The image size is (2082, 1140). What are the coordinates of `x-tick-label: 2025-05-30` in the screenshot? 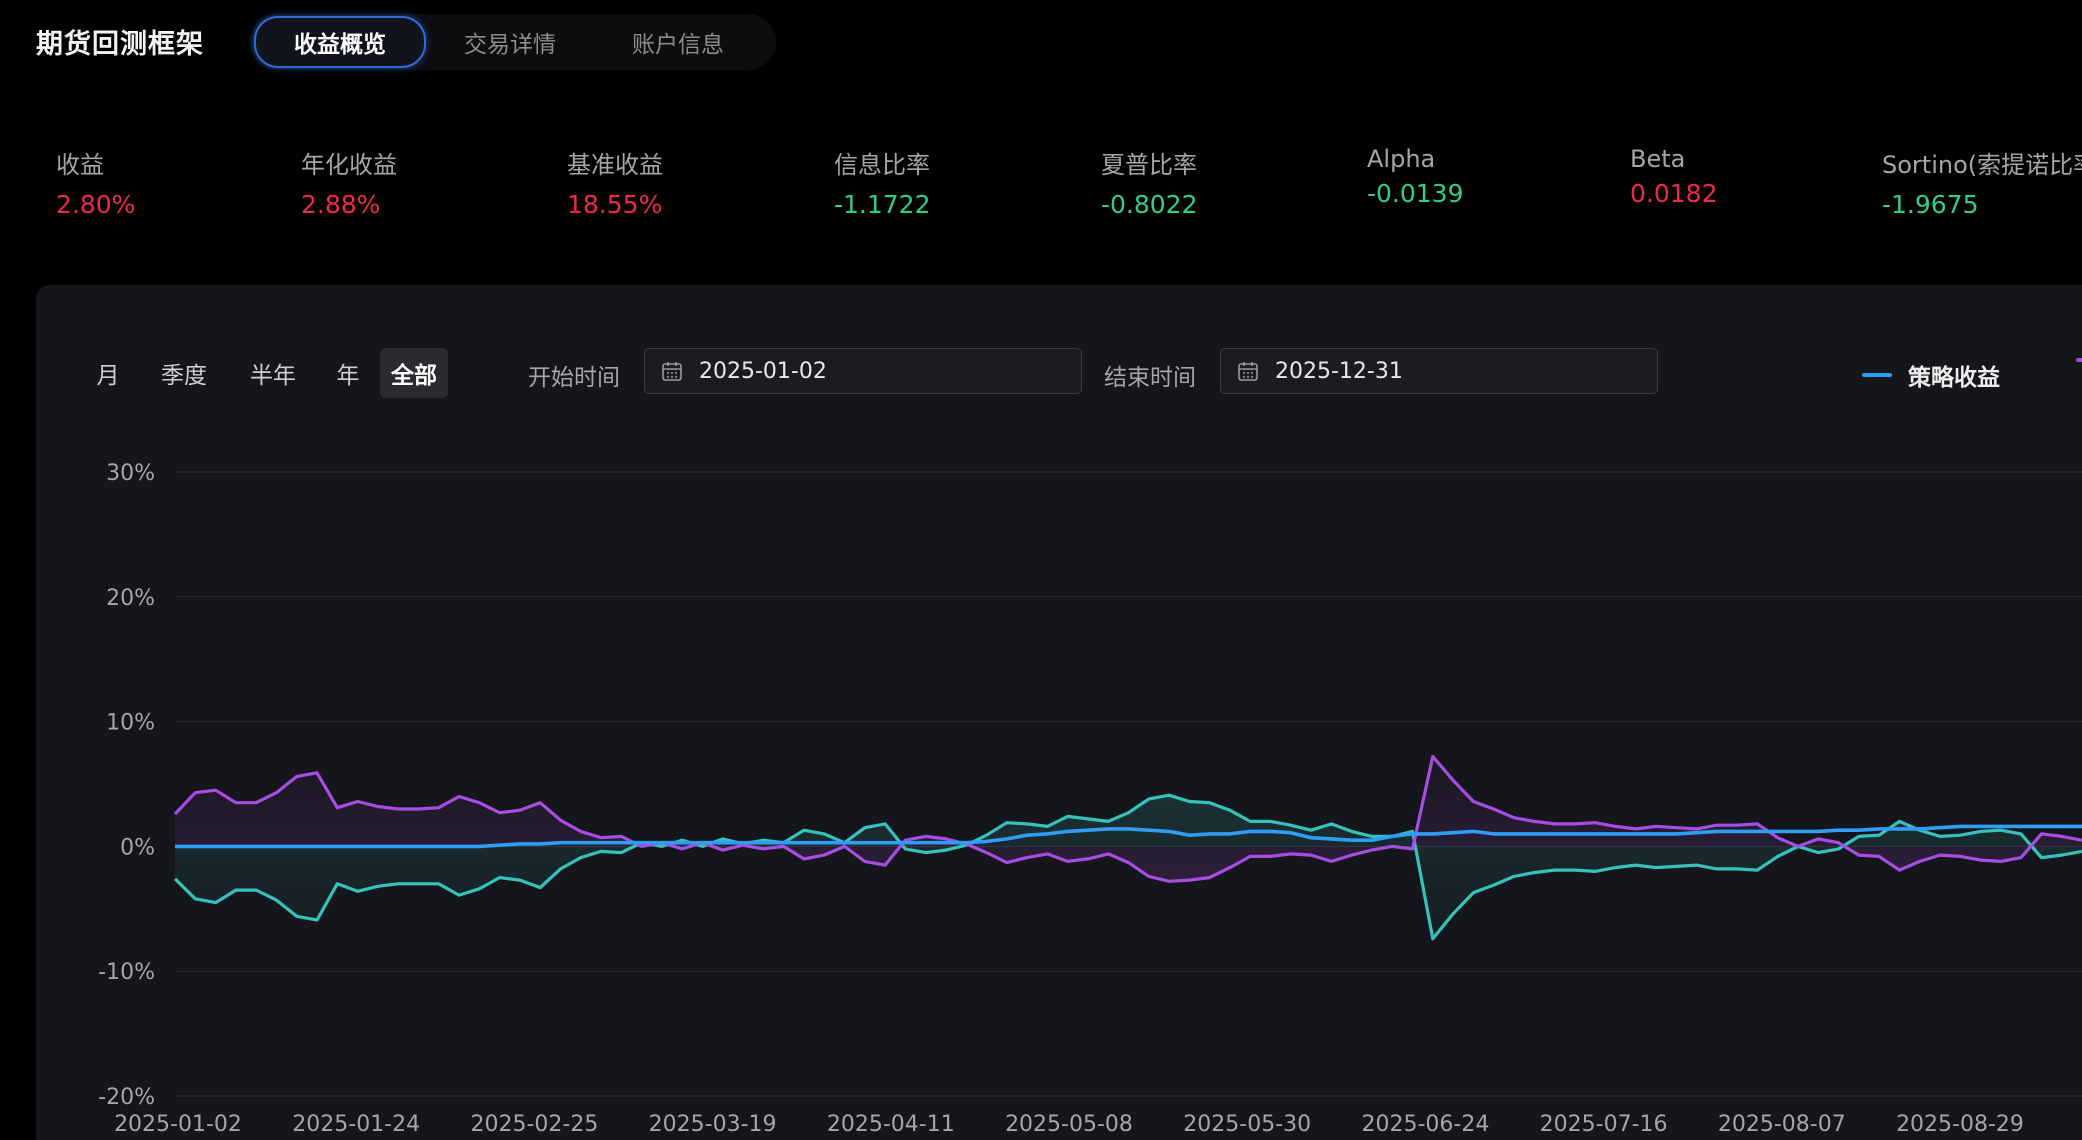 It's located at (1247, 1124).